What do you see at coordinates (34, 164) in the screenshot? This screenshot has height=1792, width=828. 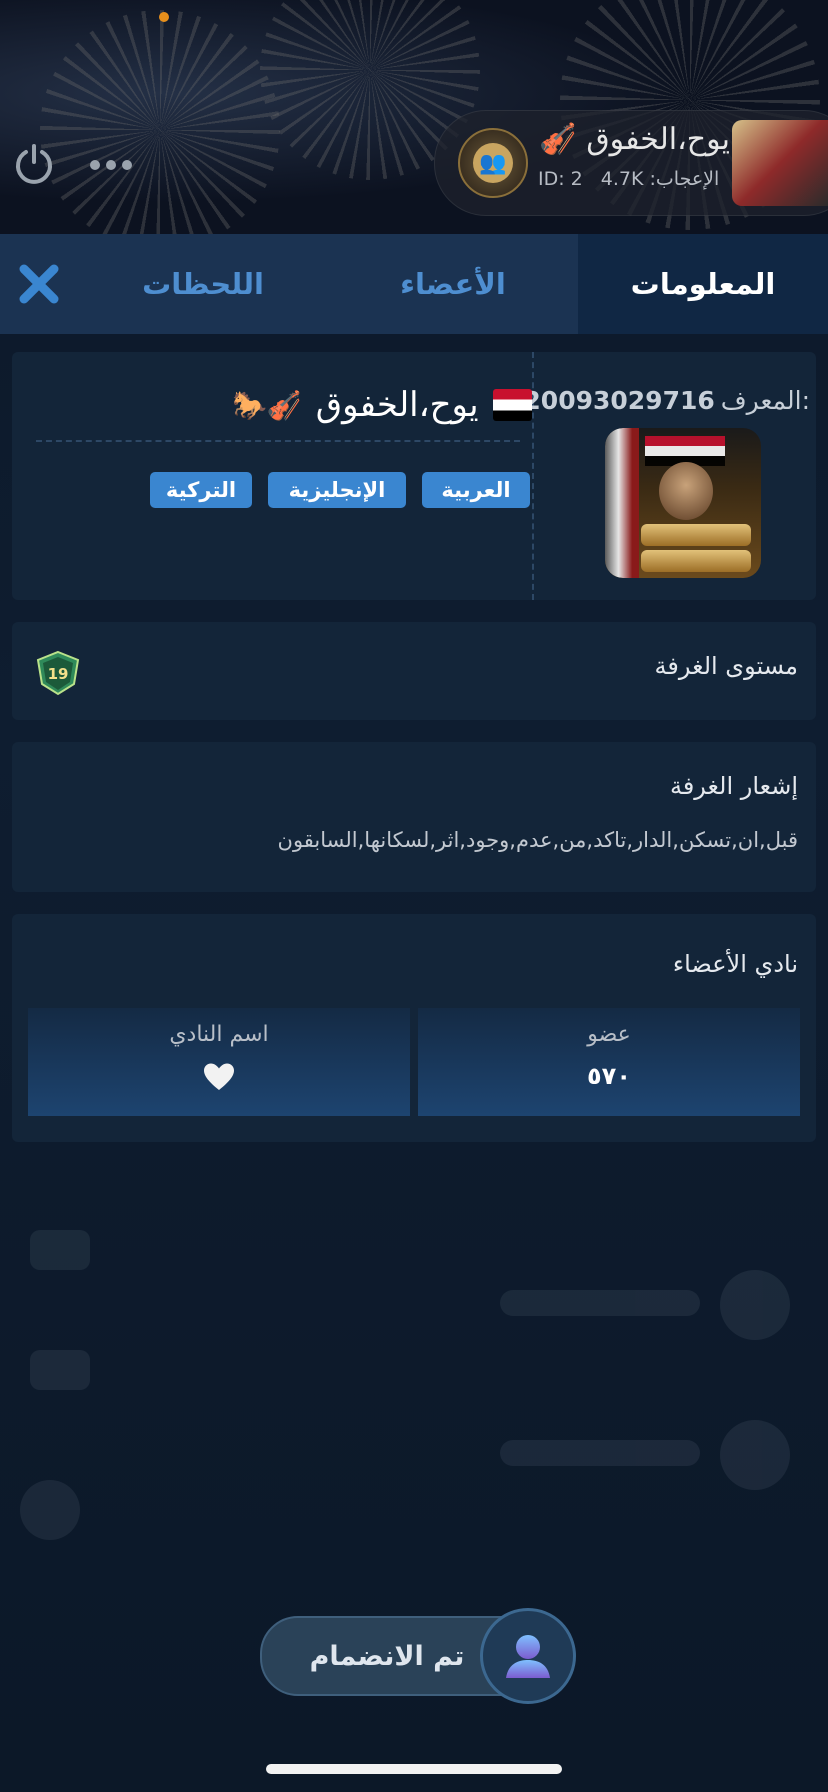 I see `power-icon` at bounding box center [34, 164].